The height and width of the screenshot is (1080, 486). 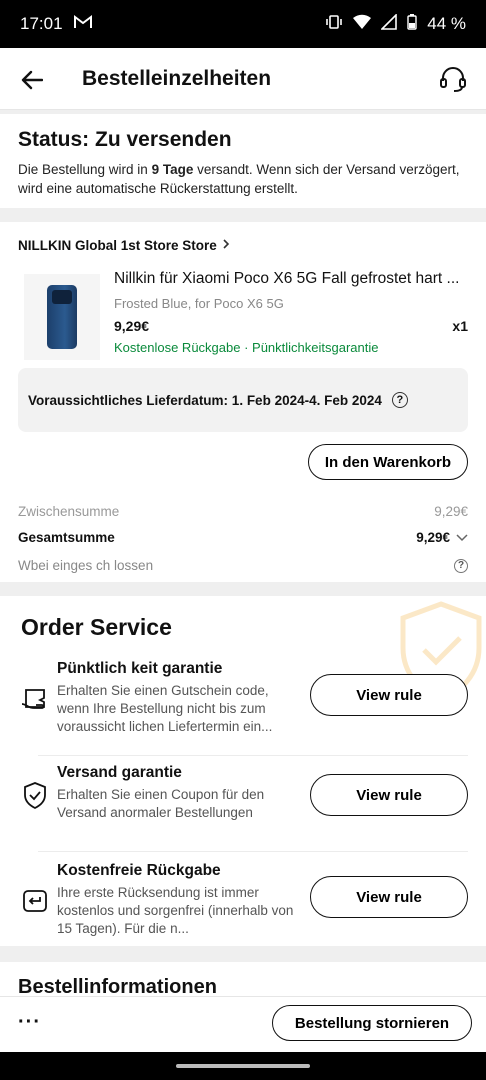 I want to click on system-status-bar: 17:01 44 %, so click(x=243, y=24).